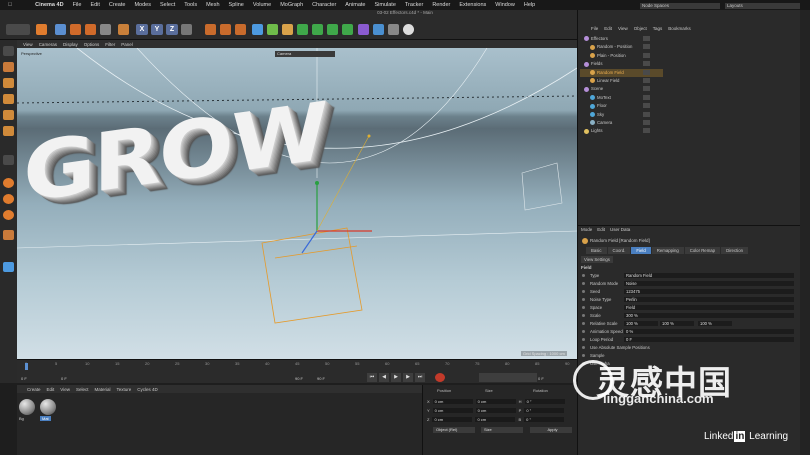 The image size is (810, 455). What do you see at coordinates (551, 430) in the screenshot?
I see `apply-button: Apply` at bounding box center [551, 430].